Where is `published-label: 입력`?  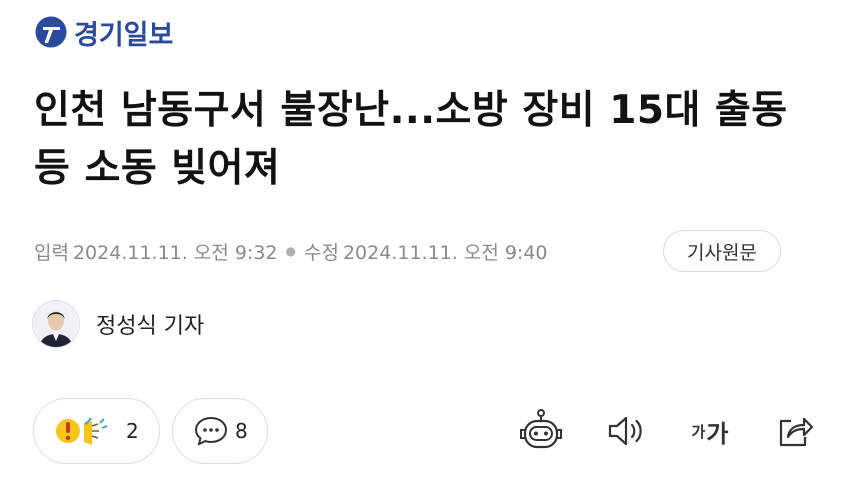
published-label: 입력 is located at coordinates (51, 252).